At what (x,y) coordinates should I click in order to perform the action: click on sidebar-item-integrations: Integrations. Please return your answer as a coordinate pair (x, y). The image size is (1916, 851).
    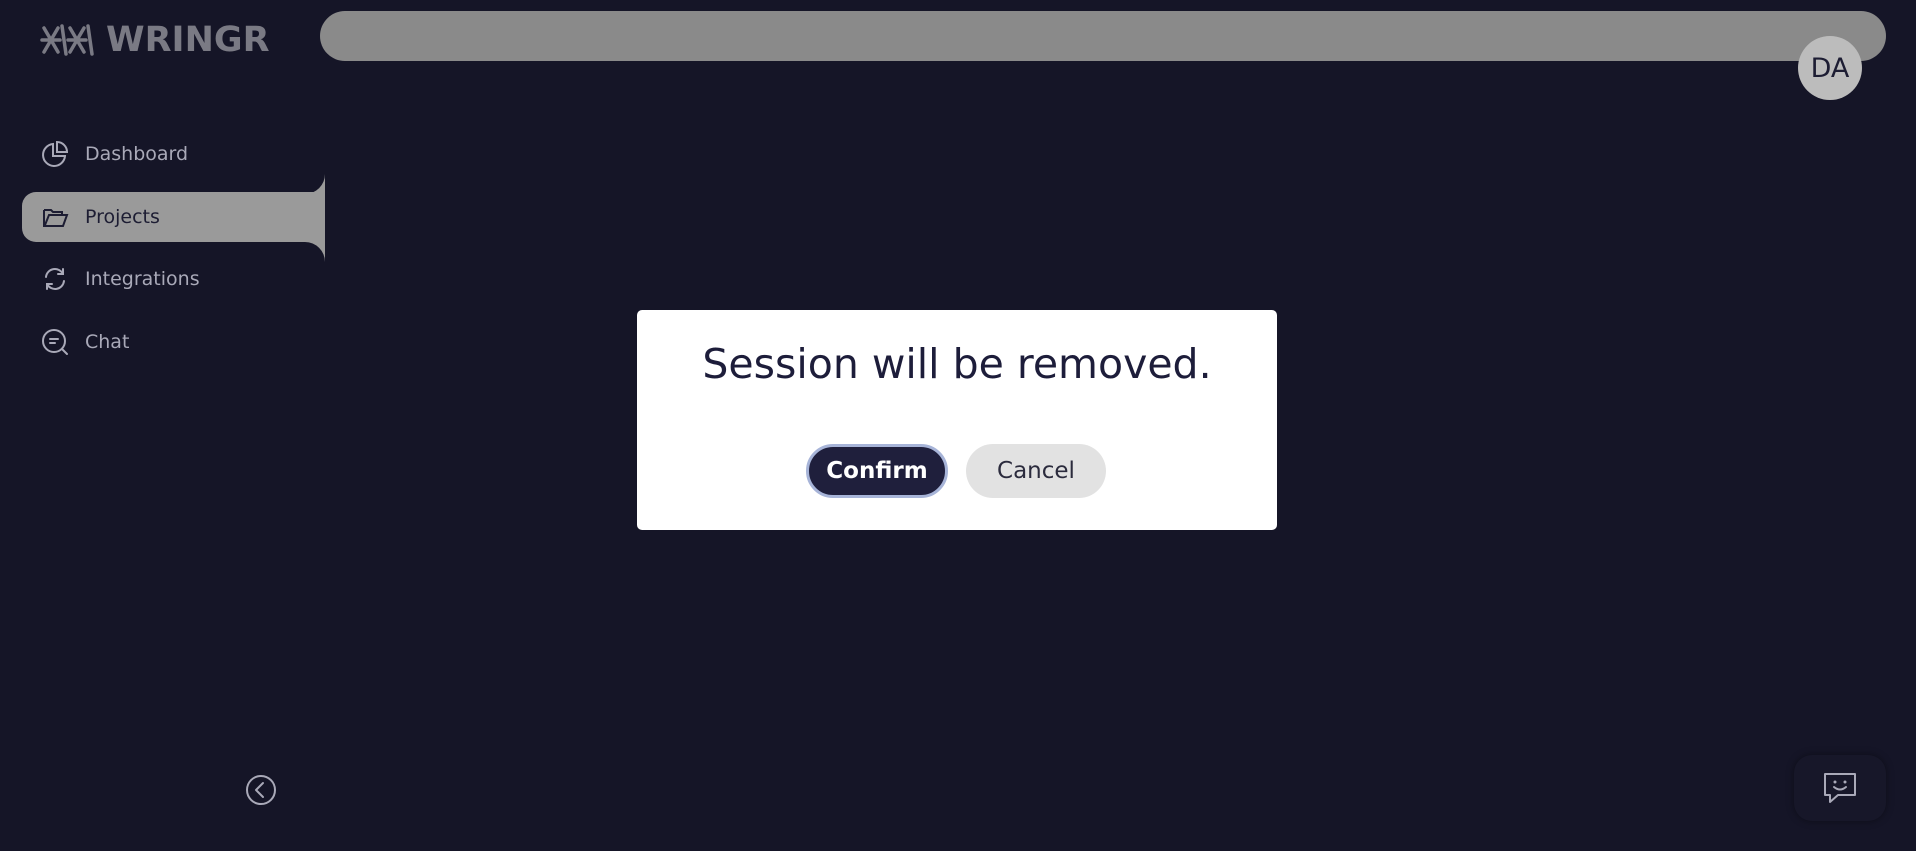
    Looking at the image, I should click on (173, 279).